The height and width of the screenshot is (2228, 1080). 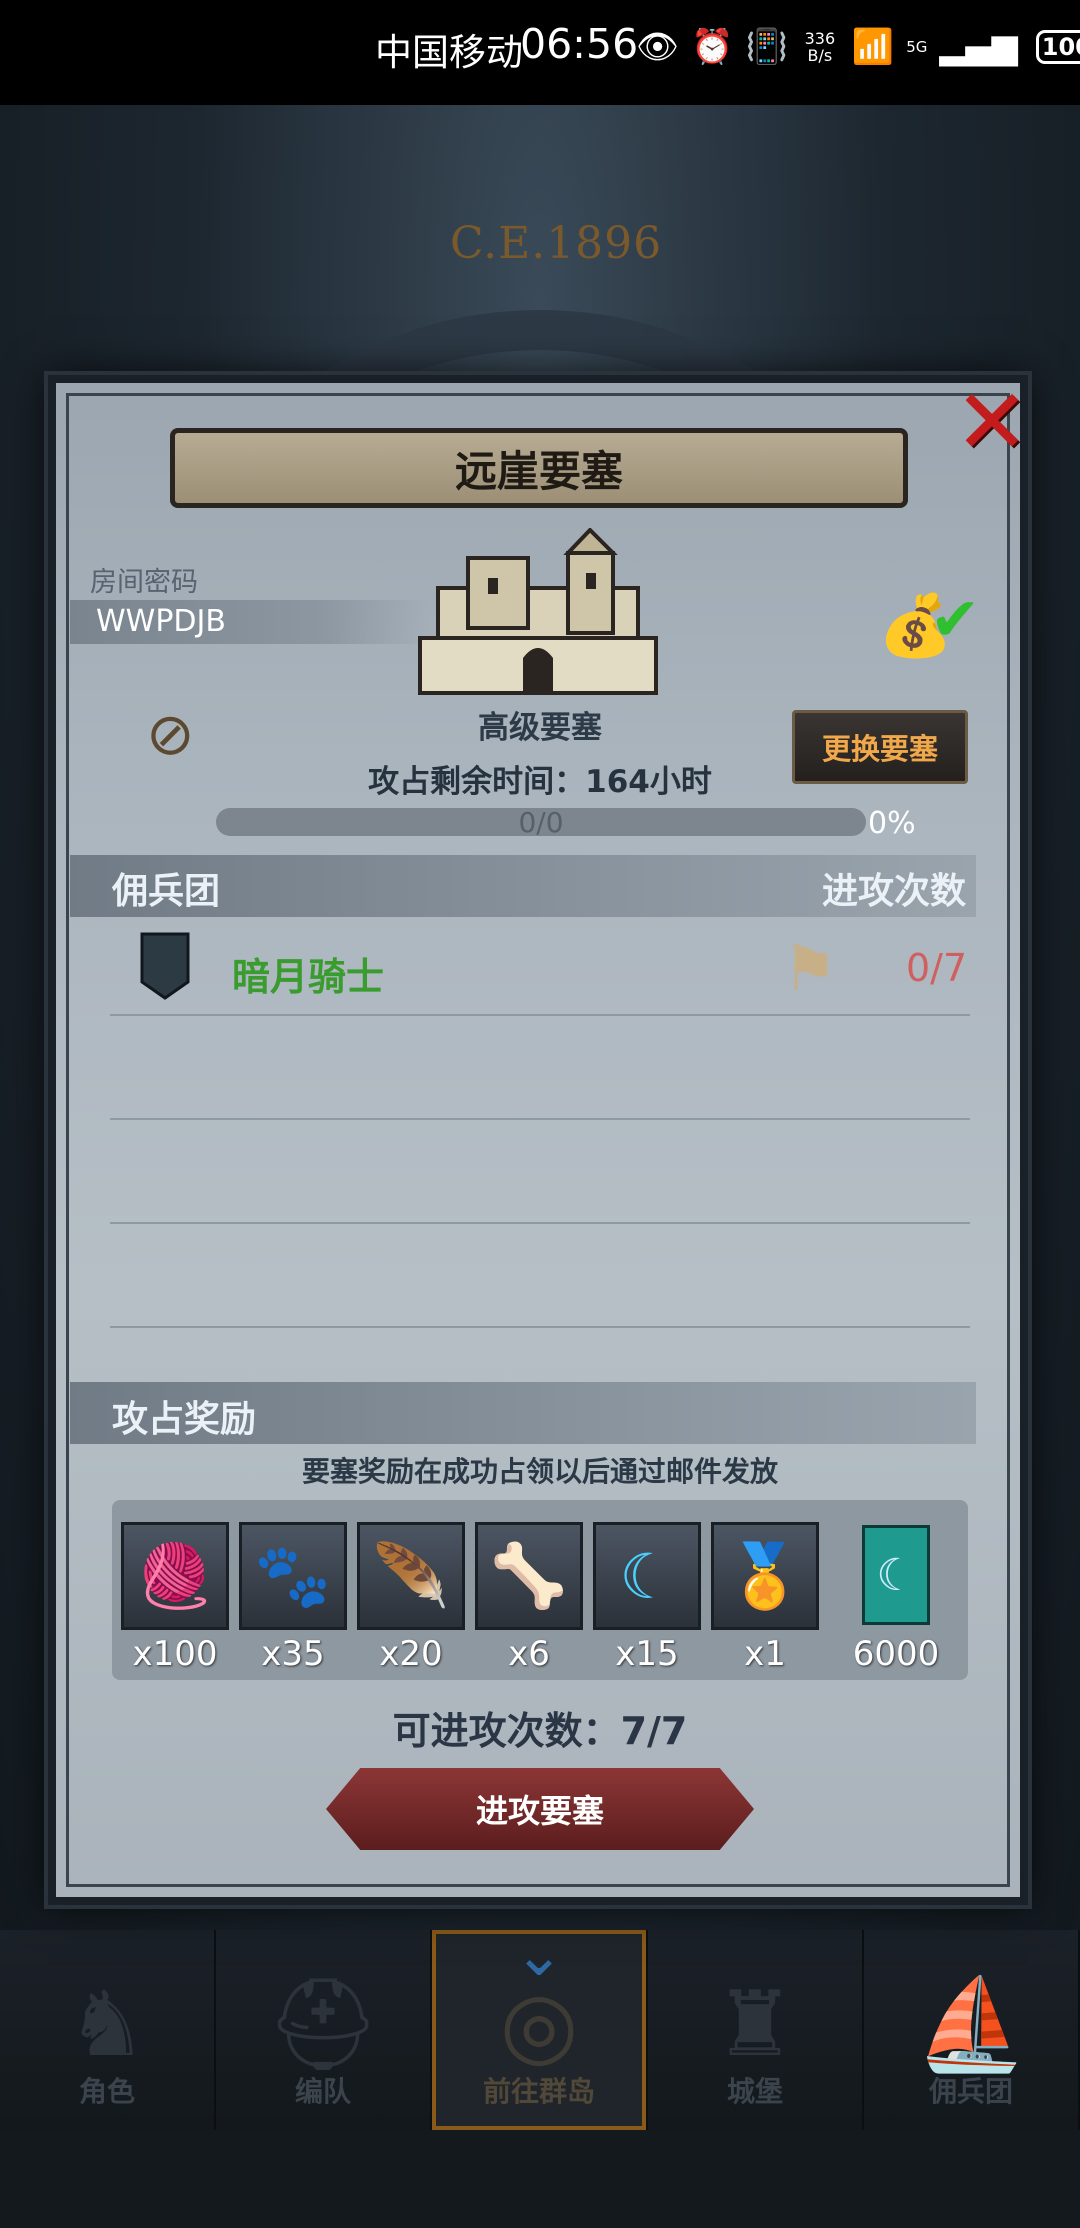 What do you see at coordinates (937, 968) in the screenshot?
I see `guild-attack-count: 0/7` at bounding box center [937, 968].